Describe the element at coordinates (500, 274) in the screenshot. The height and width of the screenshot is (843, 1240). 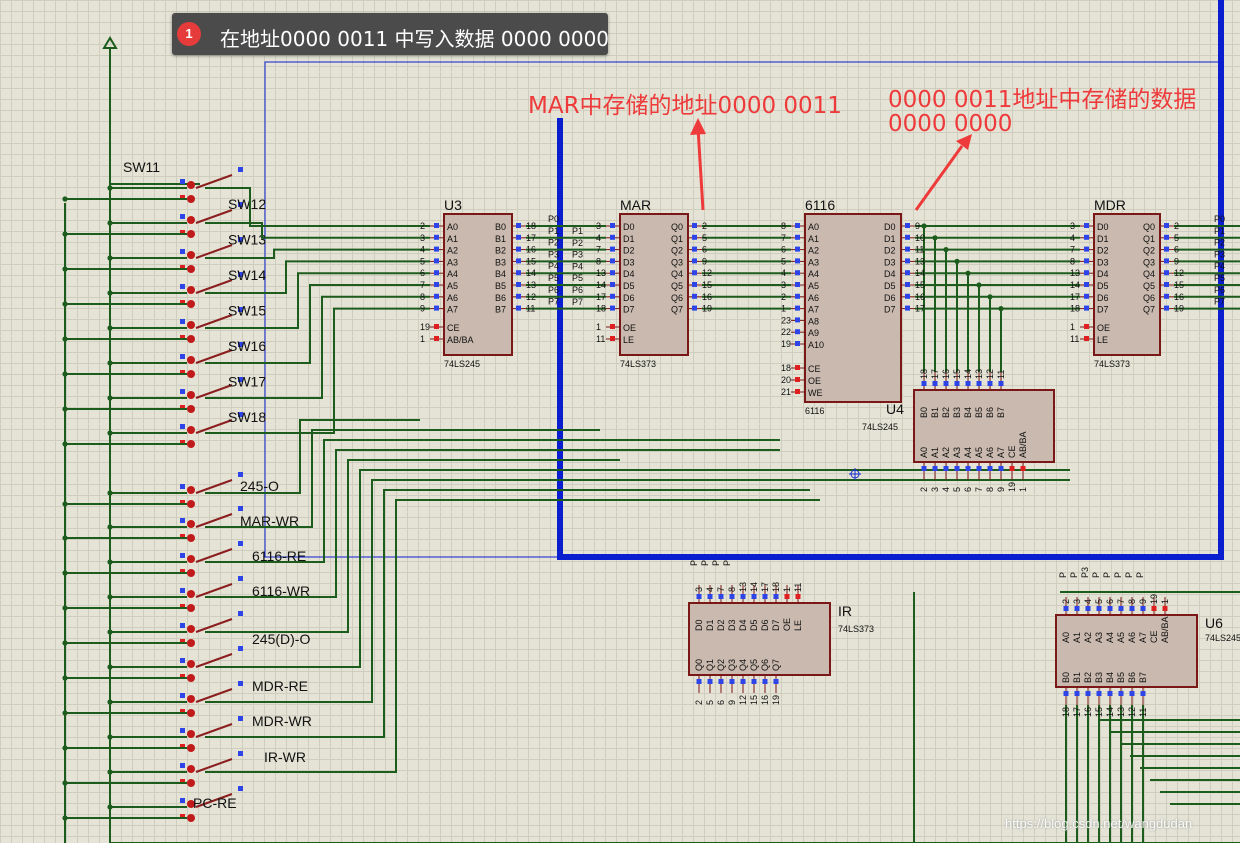
I see `pin-label: B4` at that location.